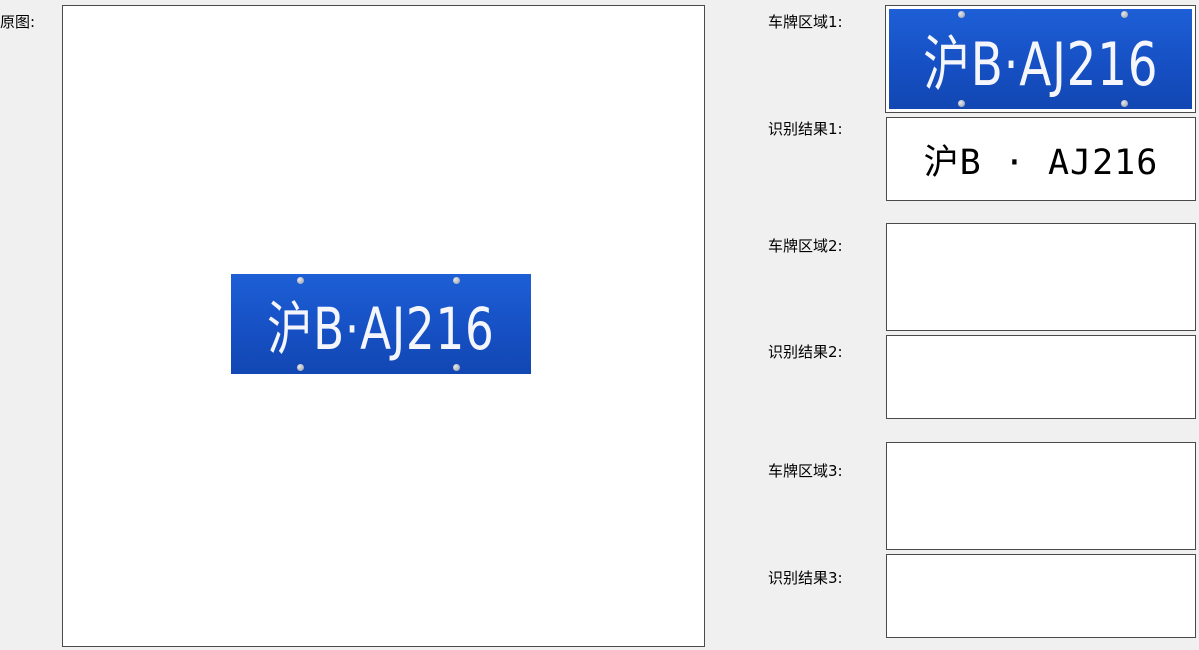 The image size is (1199, 650). I want to click on plate-region-1-label: 车牌区域1:, so click(805, 22).